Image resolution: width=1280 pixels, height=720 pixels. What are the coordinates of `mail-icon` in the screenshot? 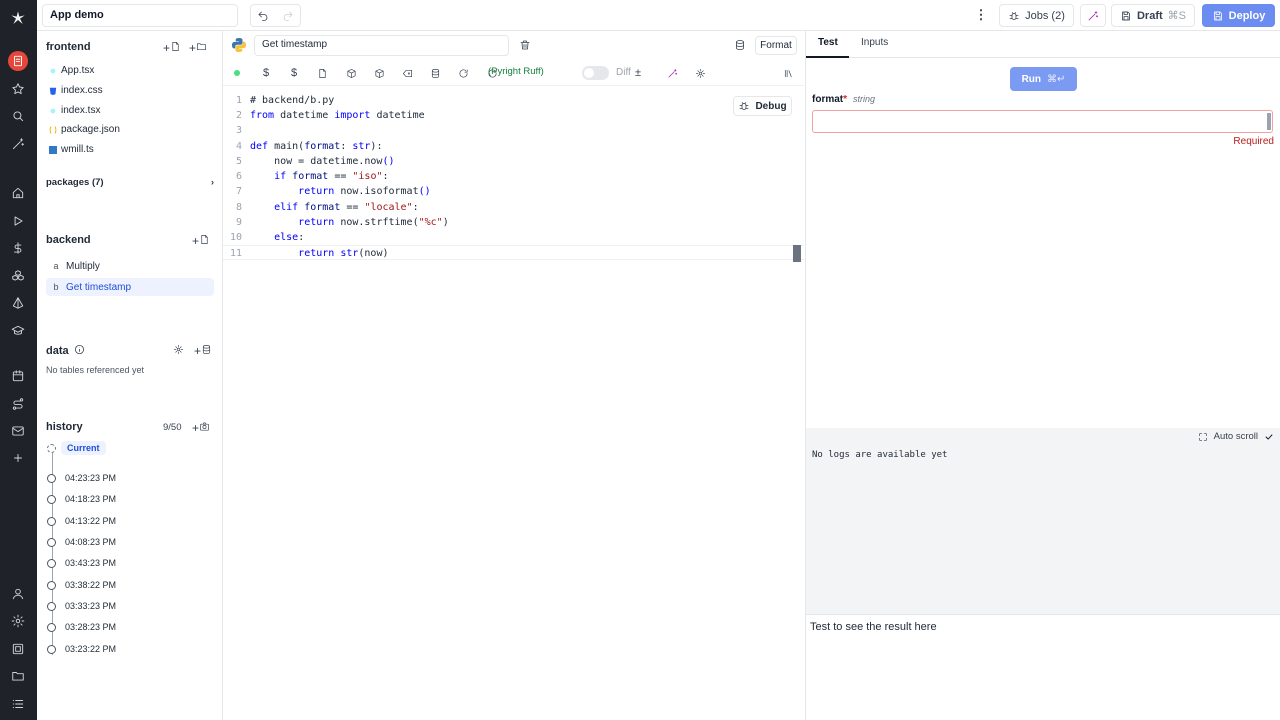 It's located at (18, 431).